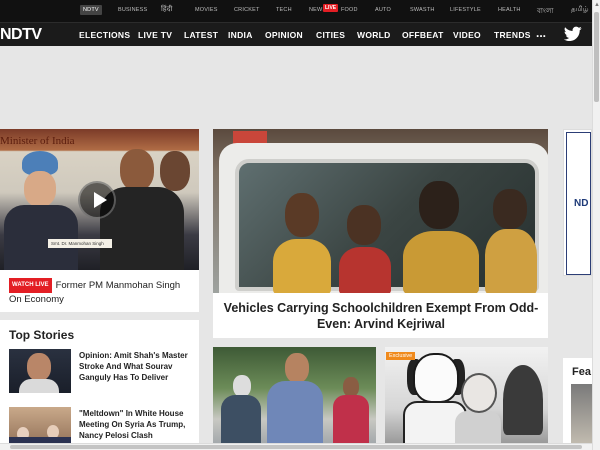 The height and width of the screenshot is (450, 600). Describe the element at coordinates (512, 35) in the screenshot. I see `nav-item-trends: TRENDS` at that location.